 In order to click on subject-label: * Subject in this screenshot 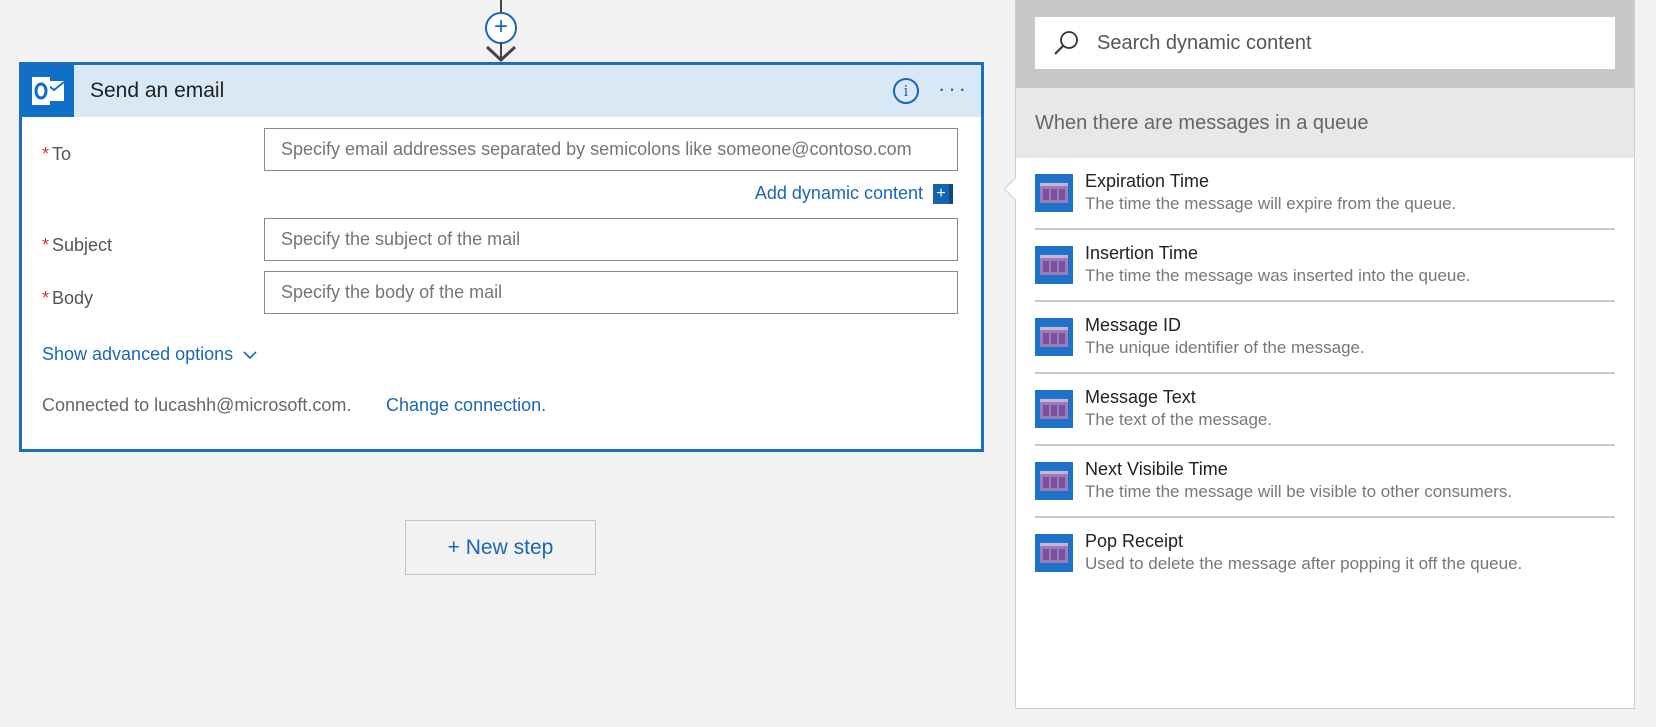, I will do `click(77, 245)`.